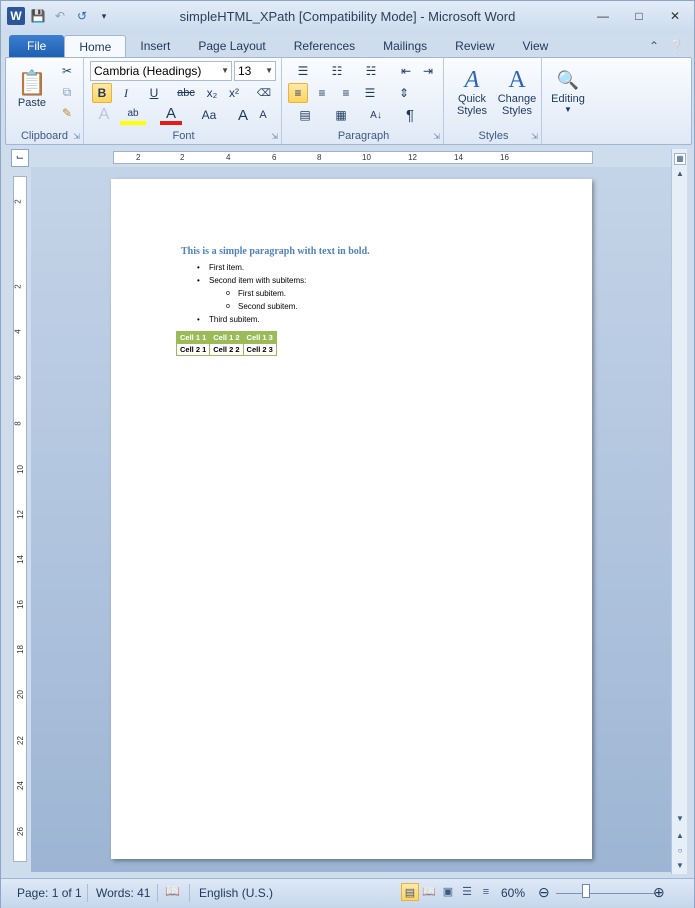 The image size is (695, 908). Describe the element at coordinates (341, 115) in the screenshot. I see `borders-icon: ▦` at that location.